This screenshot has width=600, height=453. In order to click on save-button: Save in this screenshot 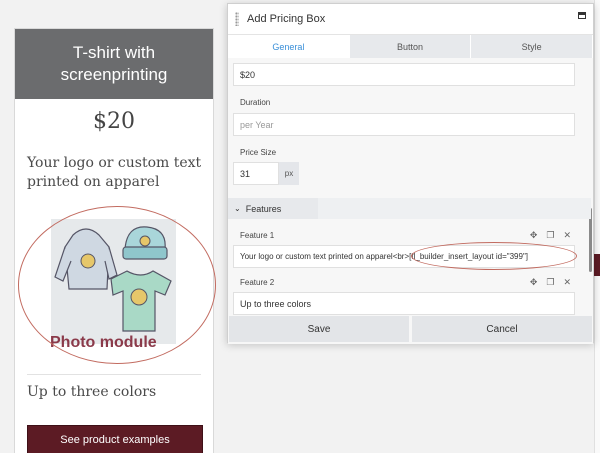, I will do `click(319, 329)`.